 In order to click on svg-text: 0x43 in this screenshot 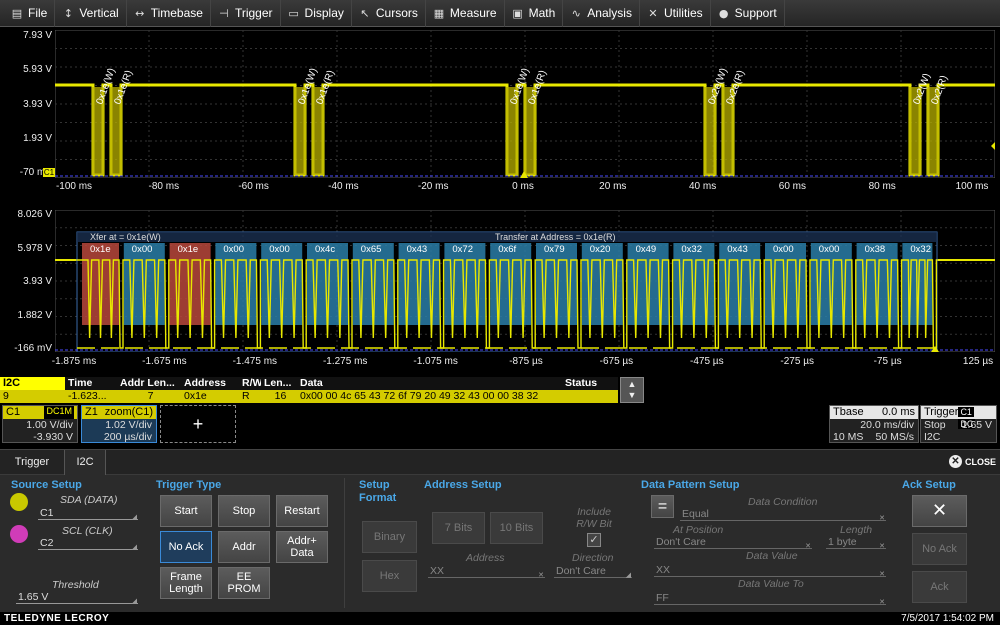, I will do `click(737, 249)`.